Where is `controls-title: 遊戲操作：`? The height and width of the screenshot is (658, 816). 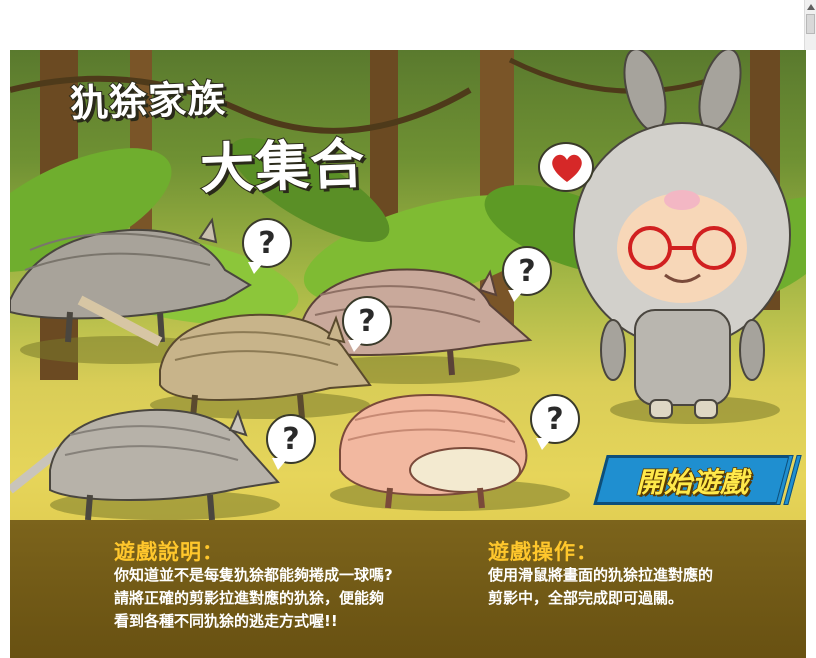 controls-title: 遊戲操作： is located at coordinates (543, 552).